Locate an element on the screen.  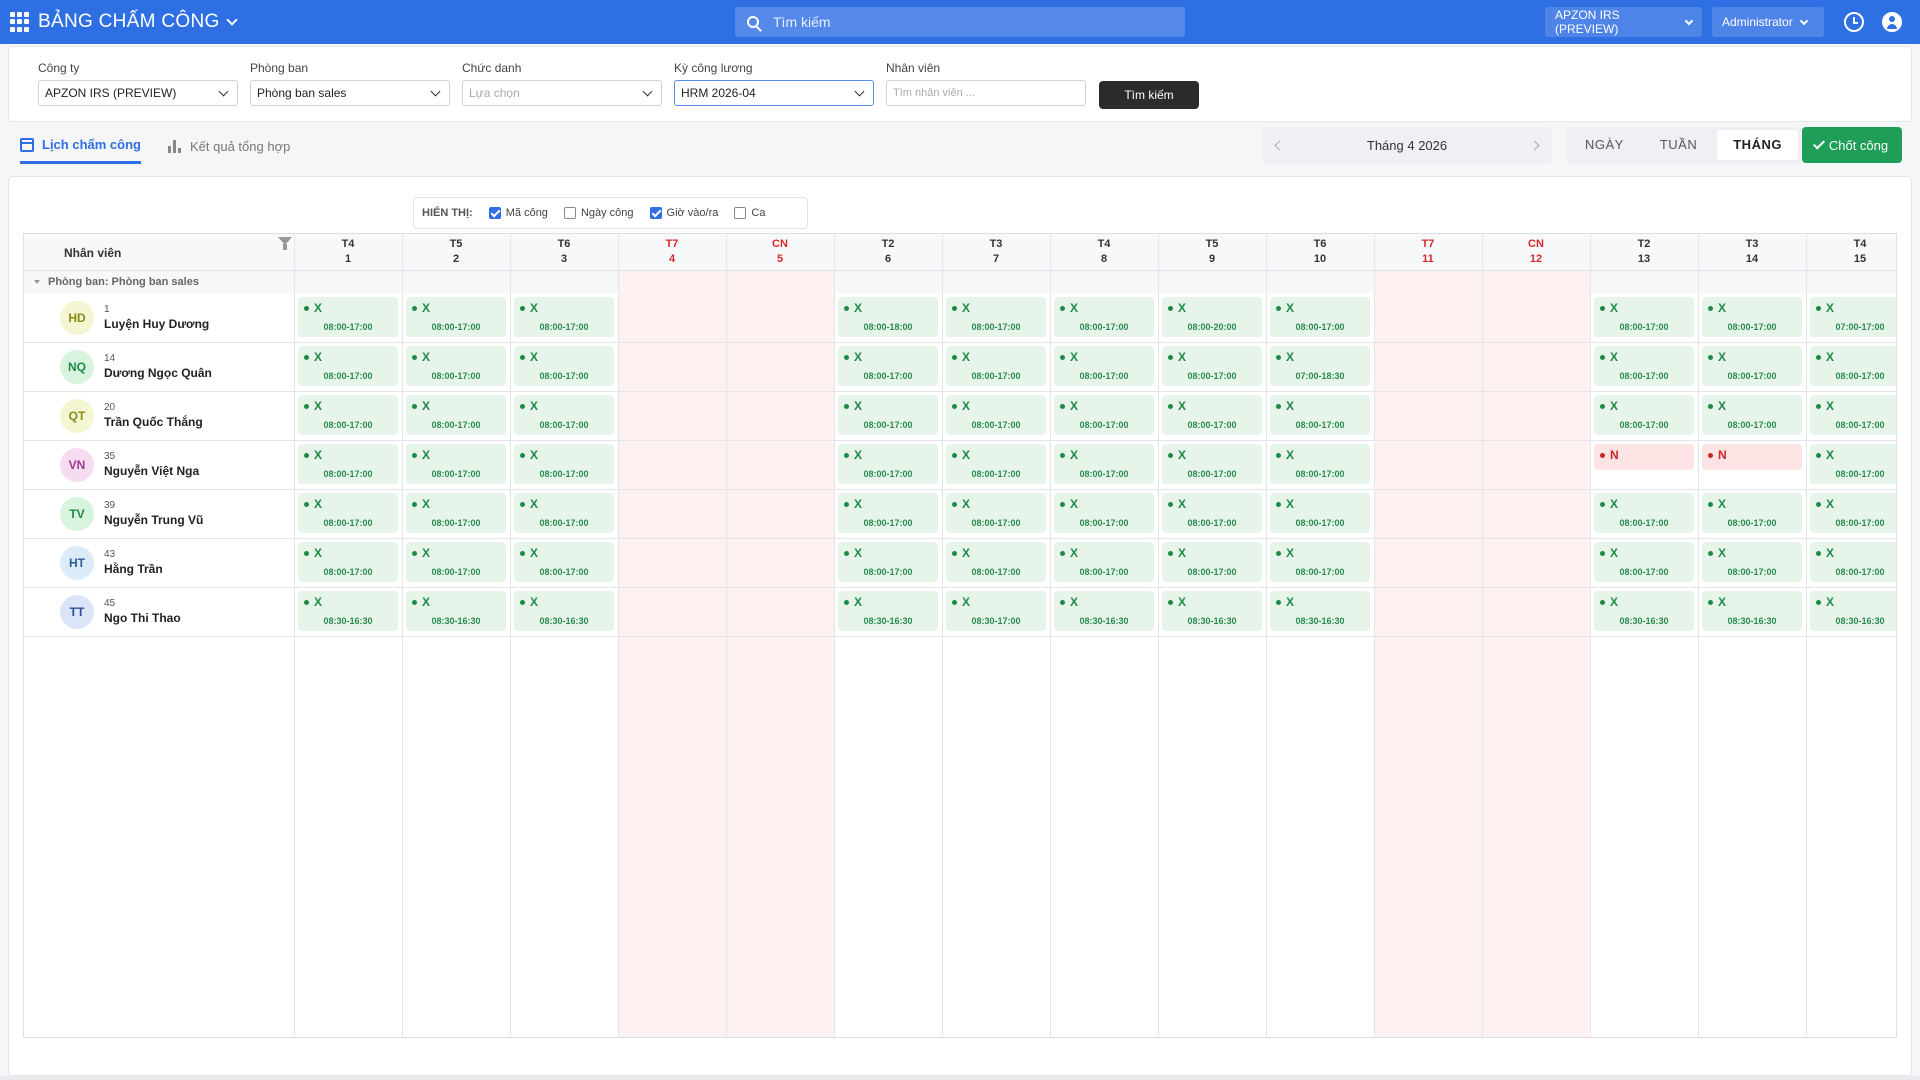
position-select: Lựa chọn is located at coordinates (562, 93).